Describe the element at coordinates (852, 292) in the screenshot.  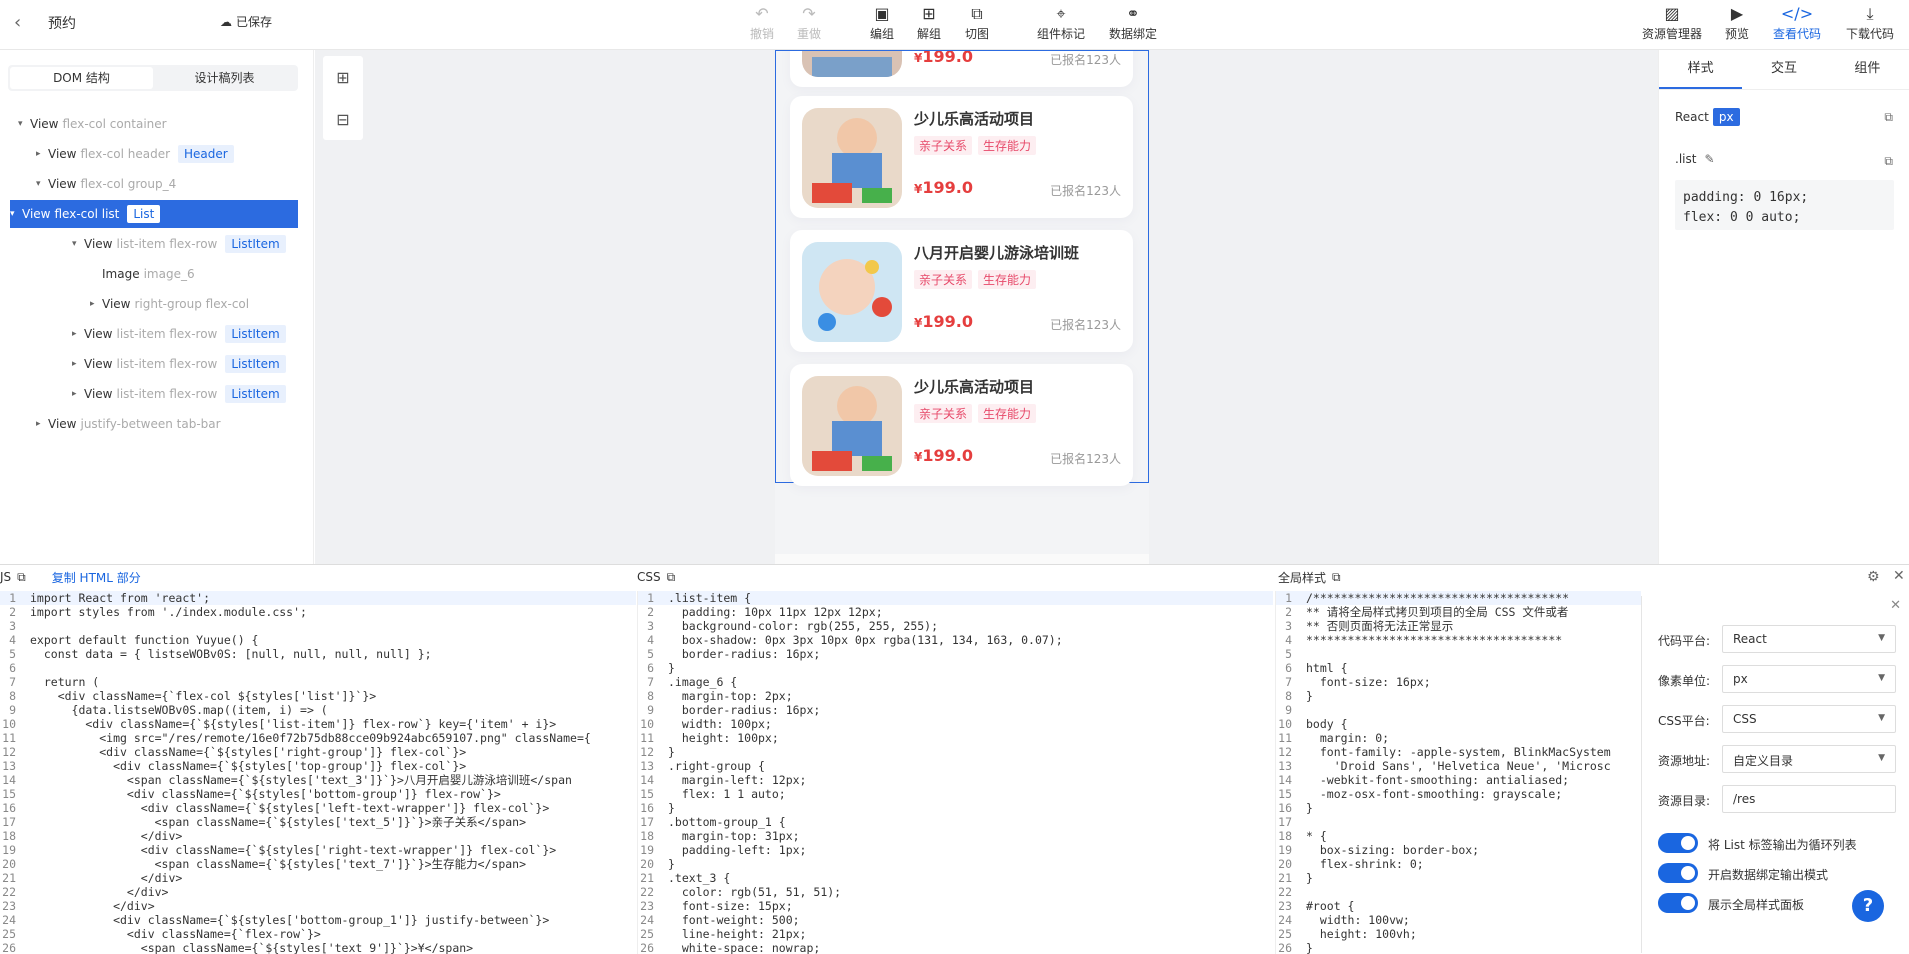
I see `product-image` at that location.